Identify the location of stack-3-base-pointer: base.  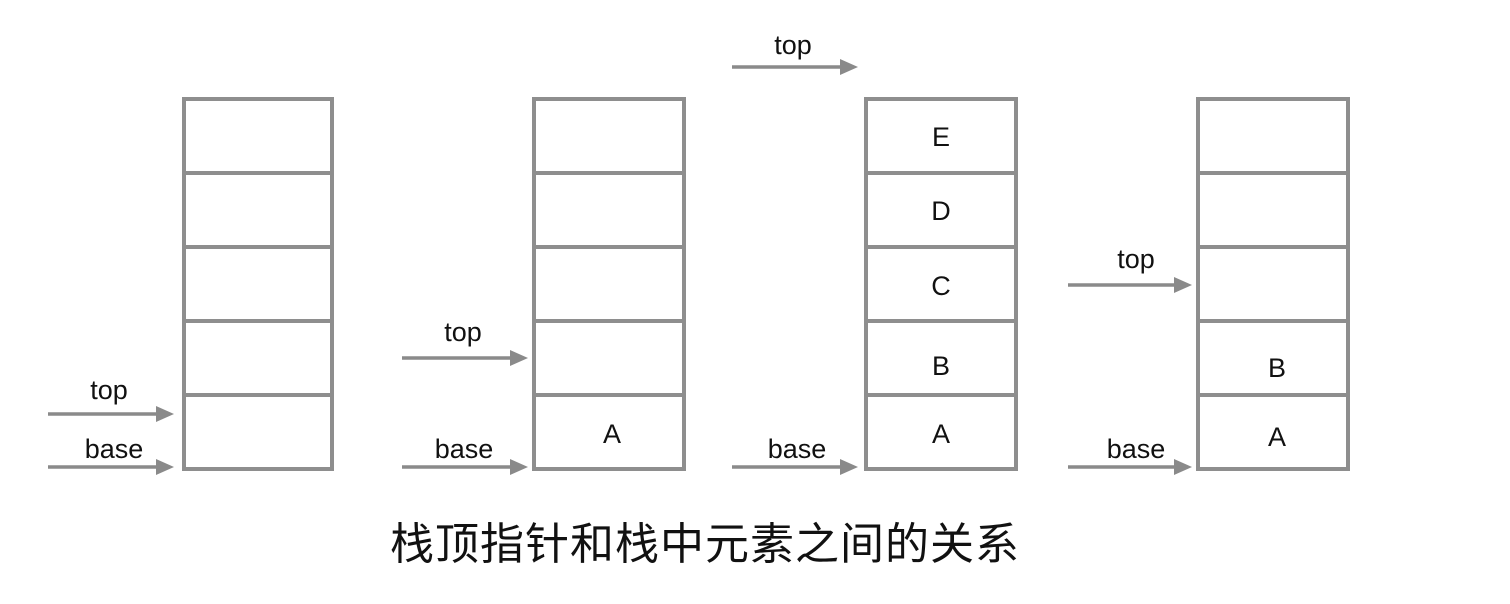
(1130, 454).